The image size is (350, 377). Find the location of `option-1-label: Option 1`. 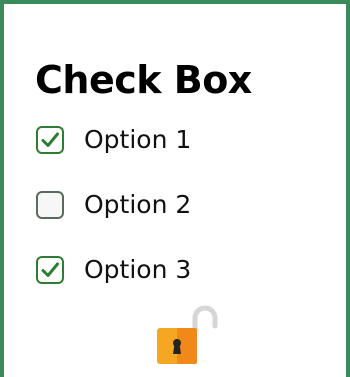

option-1-label: Option 1 is located at coordinates (138, 139).